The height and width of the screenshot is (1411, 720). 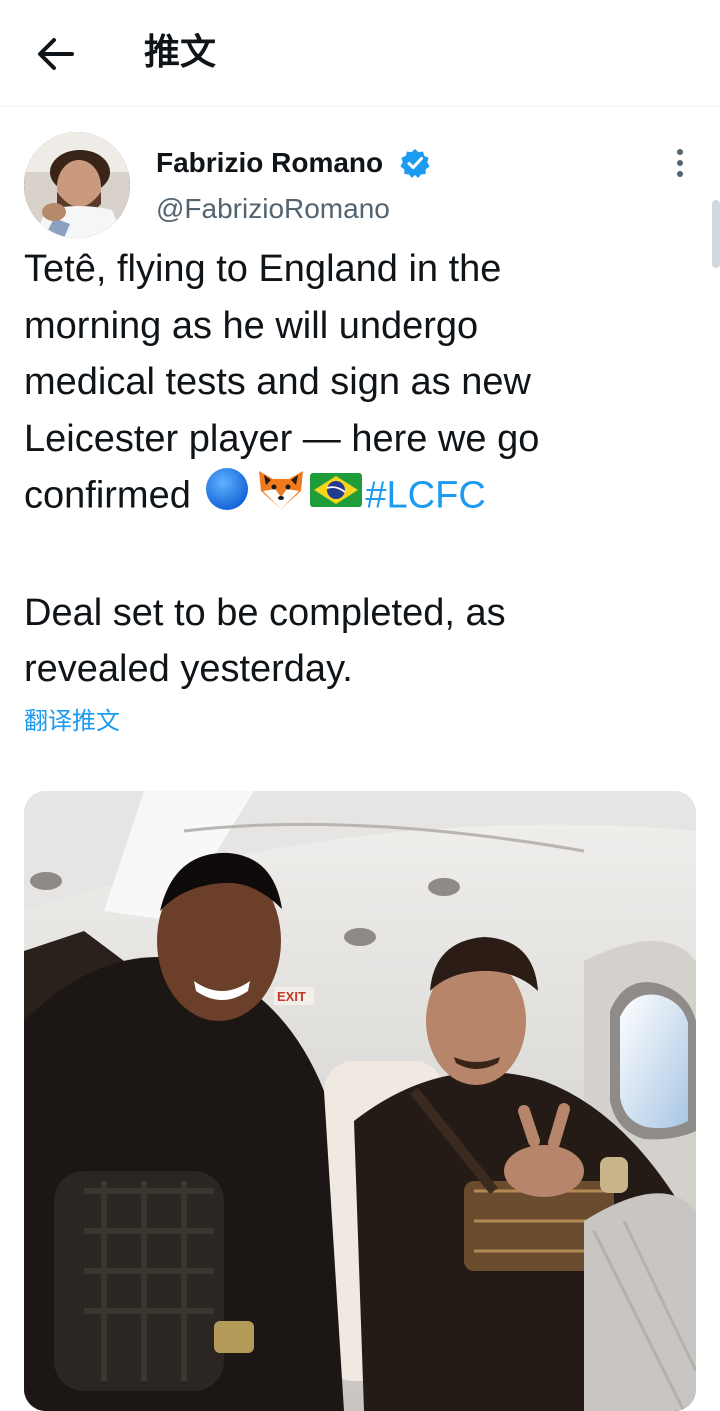 I want to click on more-options-button, so click(x=680, y=164).